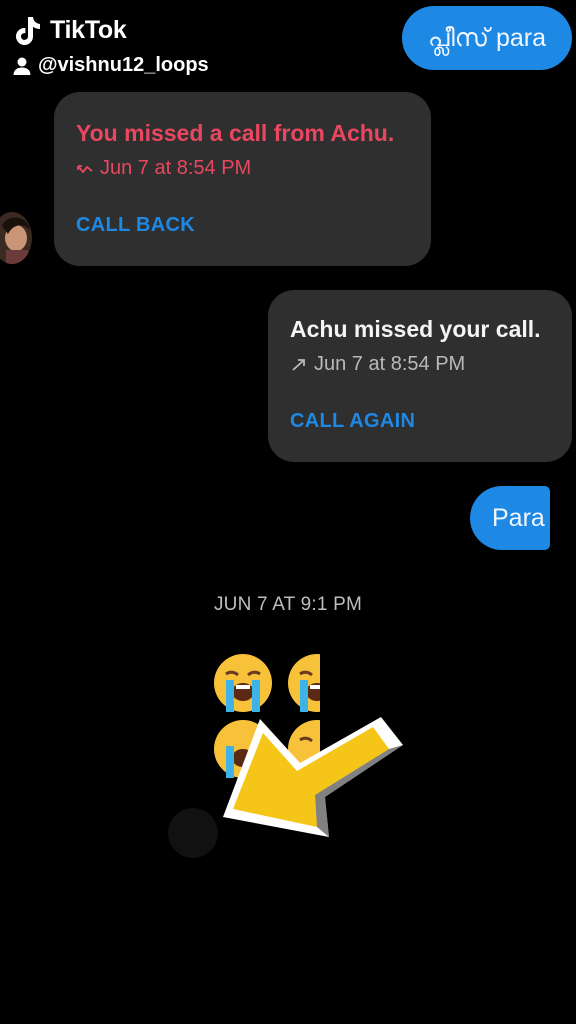 The width and height of the screenshot is (576, 1024). I want to click on missed-call-title: You missed a call from Achu., so click(235, 133).